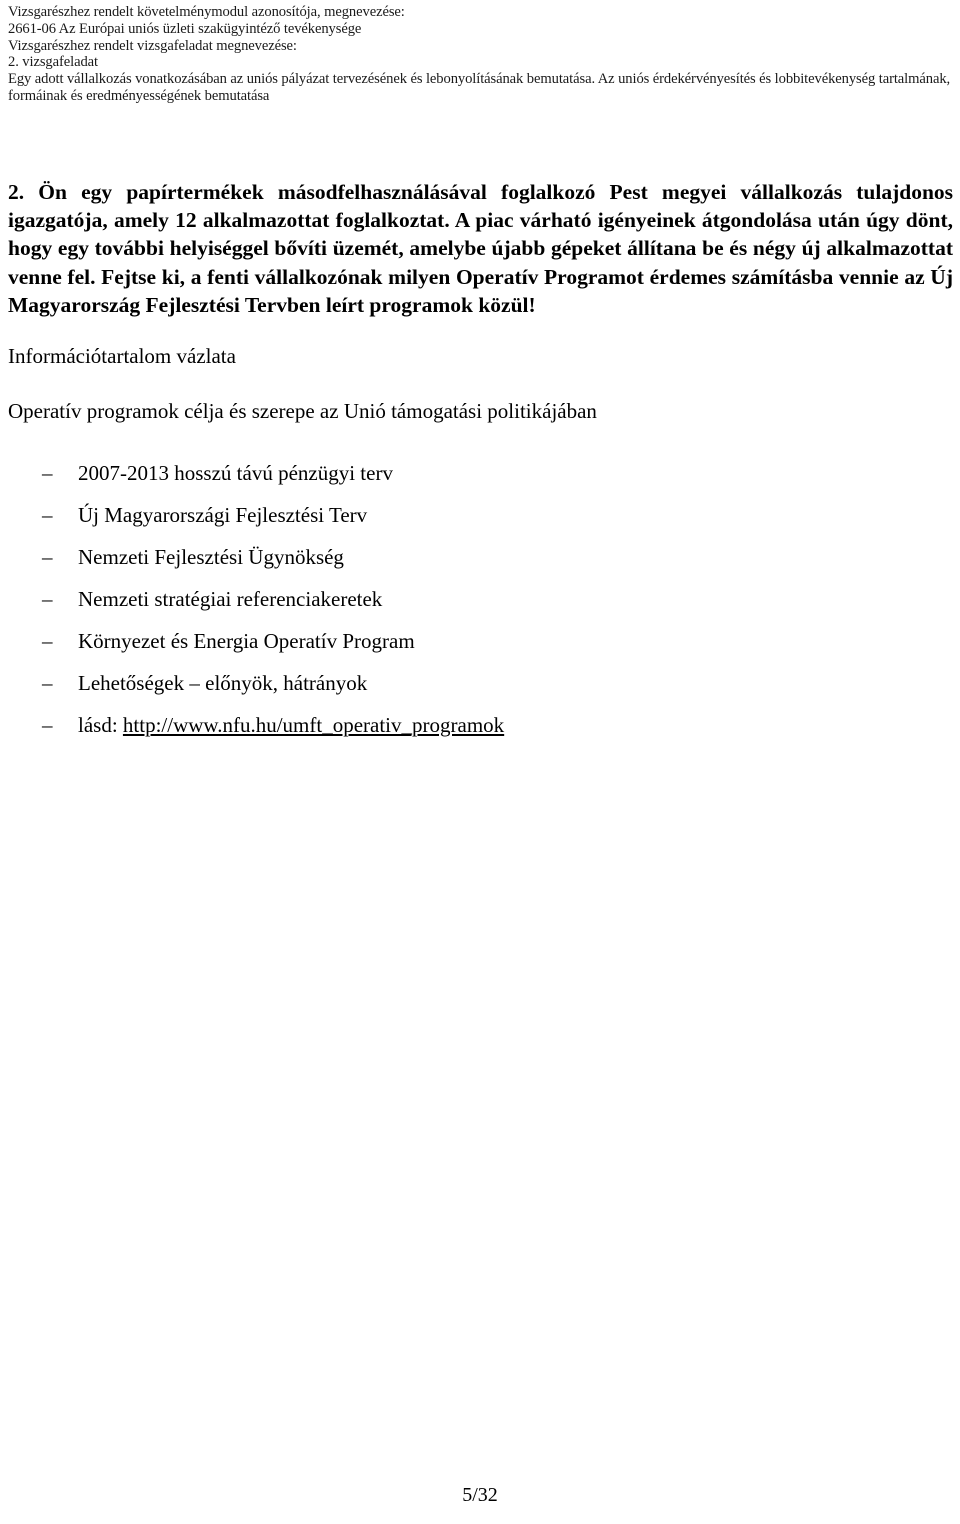 The height and width of the screenshot is (1524, 960). I want to click on link-prefix: lásd:, so click(100, 725).